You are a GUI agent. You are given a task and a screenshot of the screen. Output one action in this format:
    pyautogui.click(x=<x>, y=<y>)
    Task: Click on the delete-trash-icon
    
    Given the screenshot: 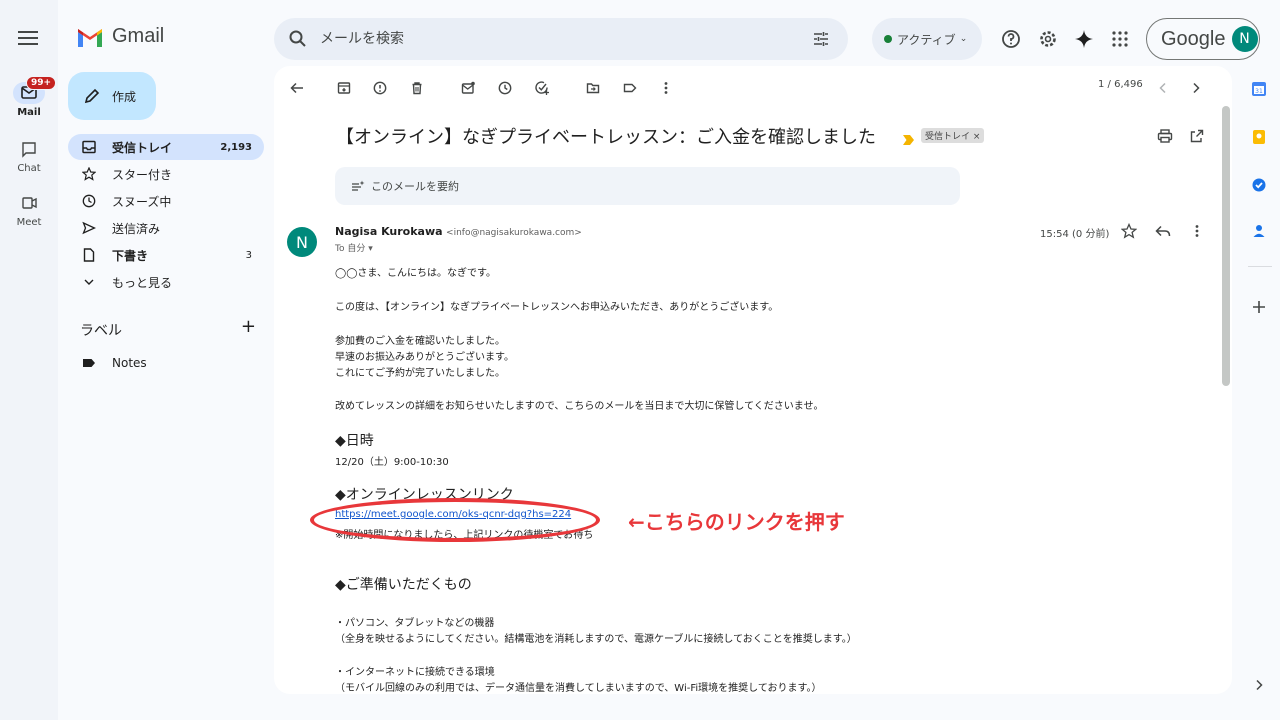 What is the action you would take?
    pyautogui.click(x=417, y=88)
    